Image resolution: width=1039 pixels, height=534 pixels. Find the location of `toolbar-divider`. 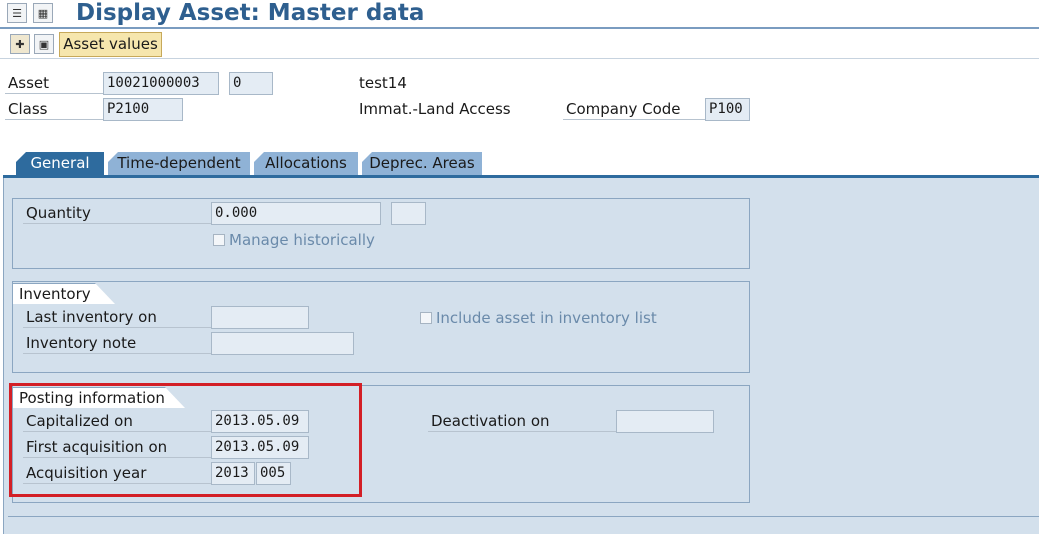

toolbar-divider is located at coordinates (519, 58).